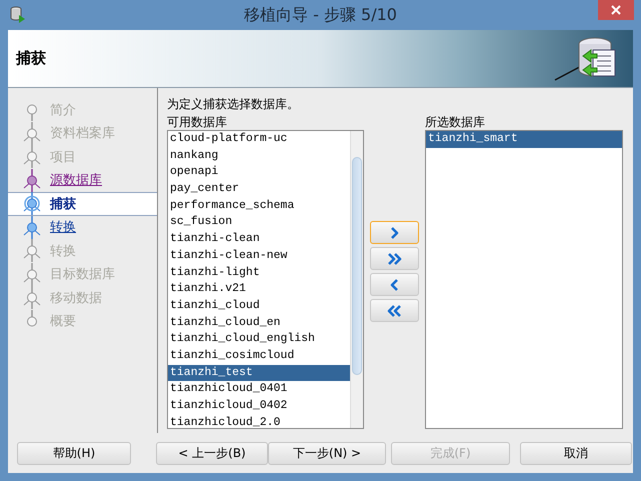 Image resolution: width=641 pixels, height=481 pixels. I want to click on list-item: tianzhi_cloud, so click(259, 306).